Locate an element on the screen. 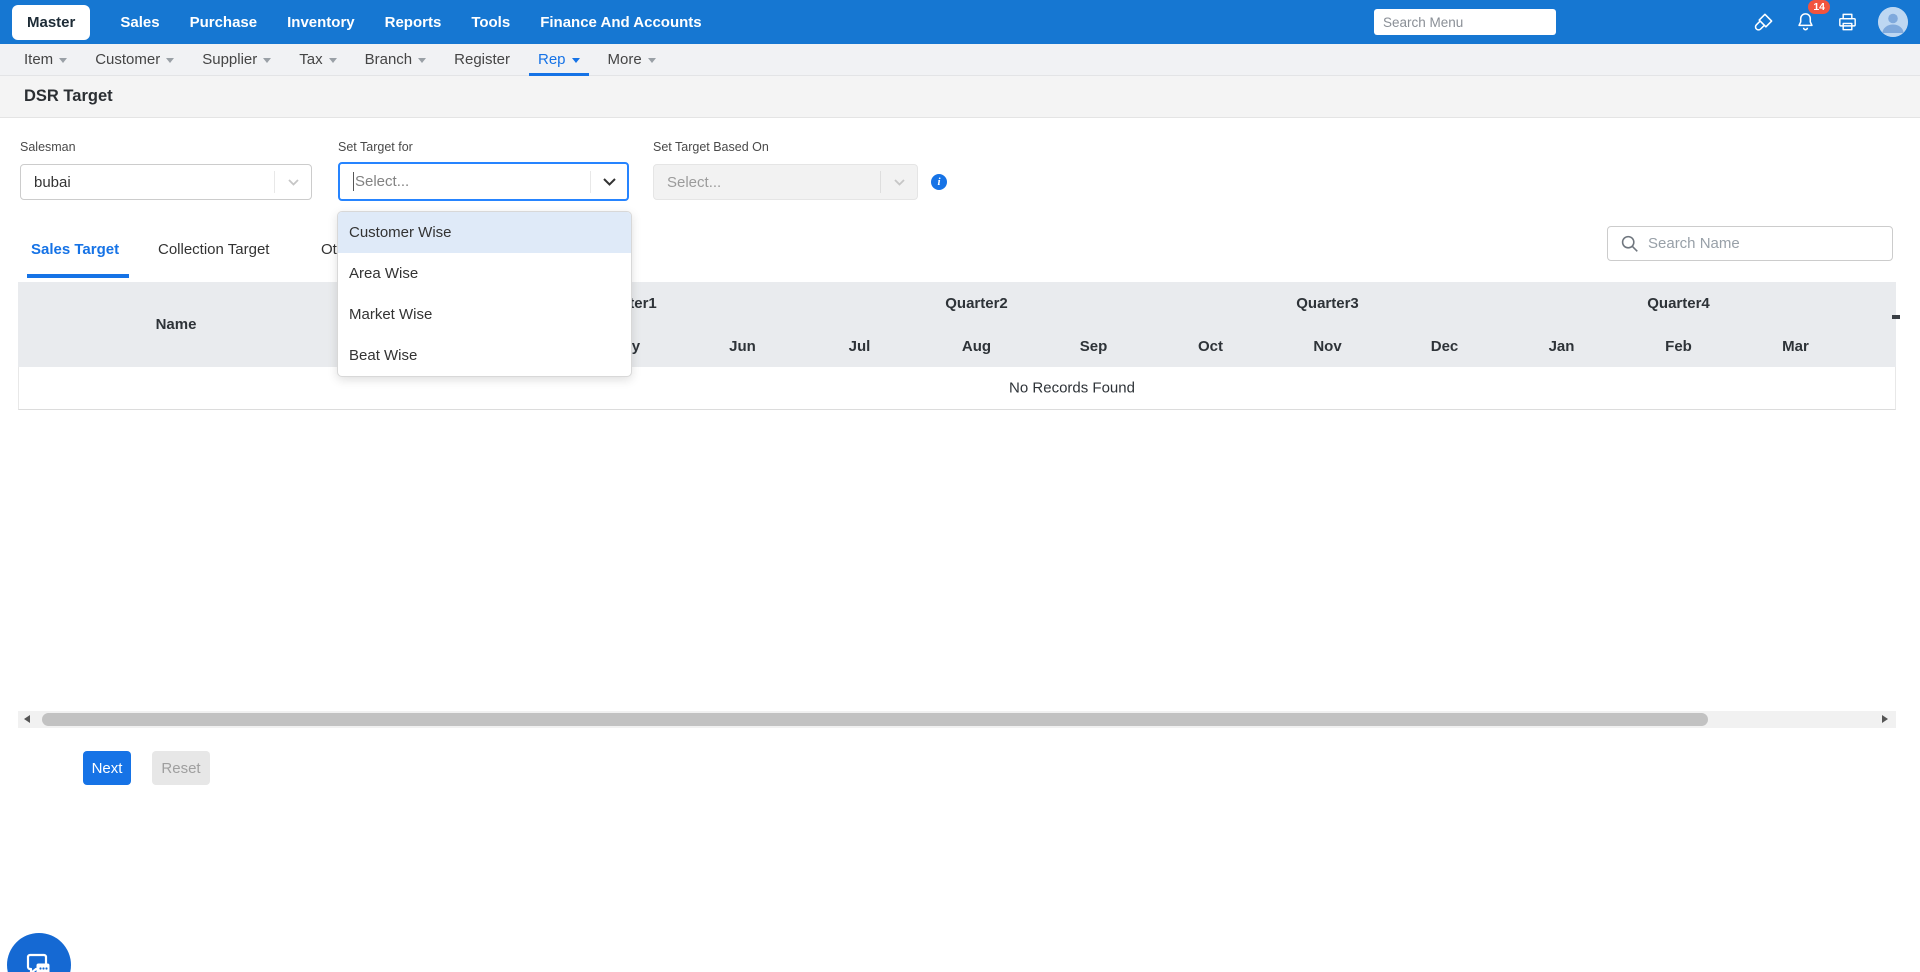 The width and height of the screenshot is (1920, 972). set-target-based-on-label: Set Target Based On is located at coordinates (711, 147).